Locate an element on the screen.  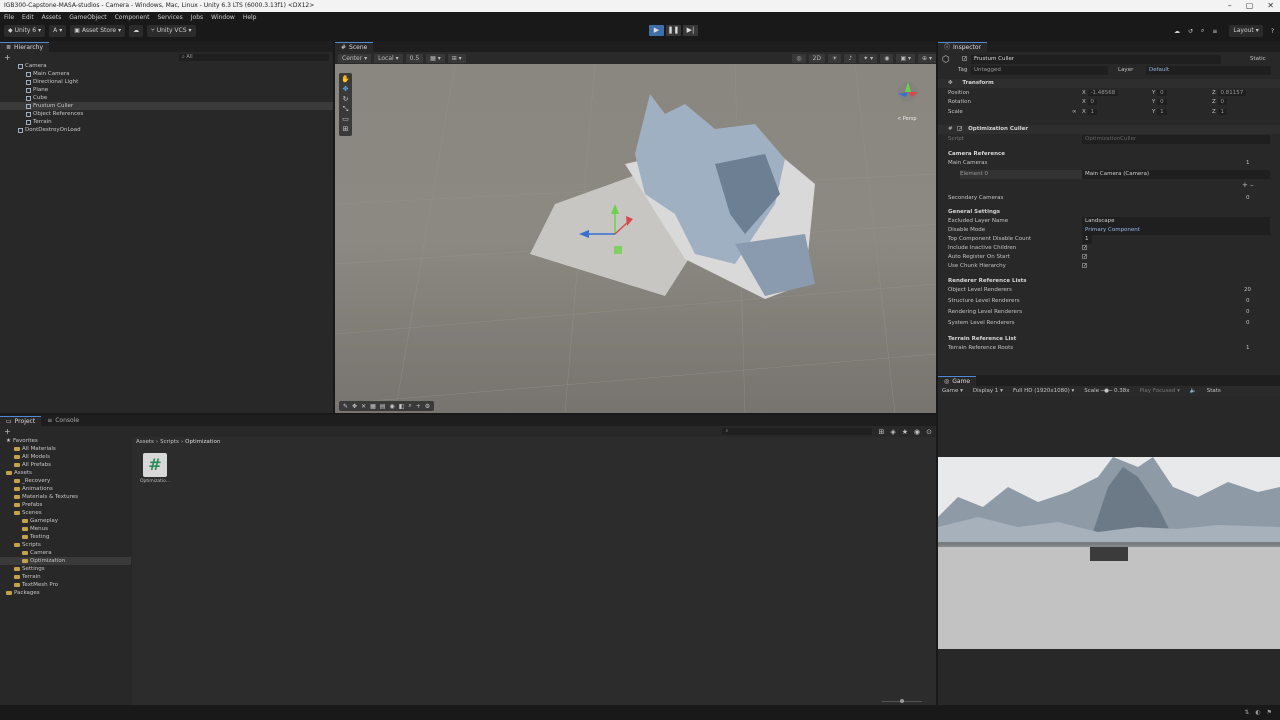
active-checkbox: ✓ is located at coordinates (964, 59).